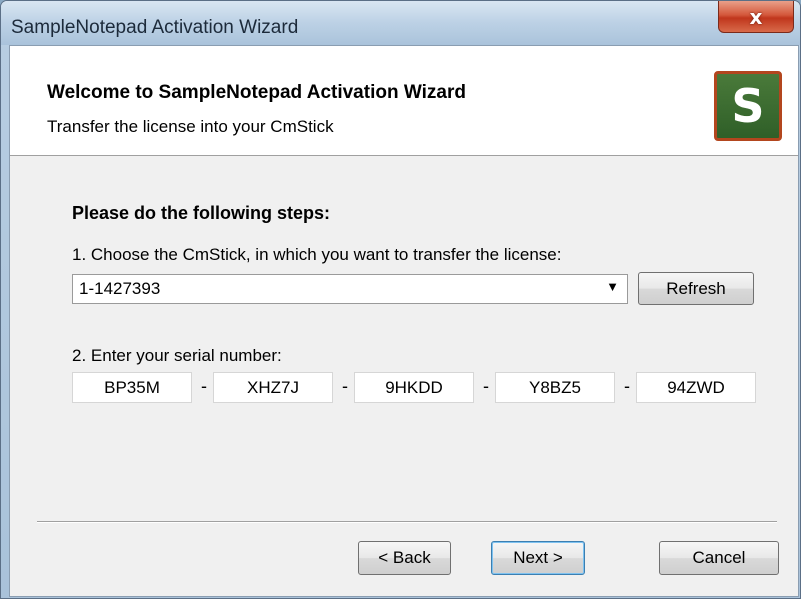 Image resolution: width=801 pixels, height=599 pixels. I want to click on header-subtitle: Transfer the license into your CmStick, so click(190, 126).